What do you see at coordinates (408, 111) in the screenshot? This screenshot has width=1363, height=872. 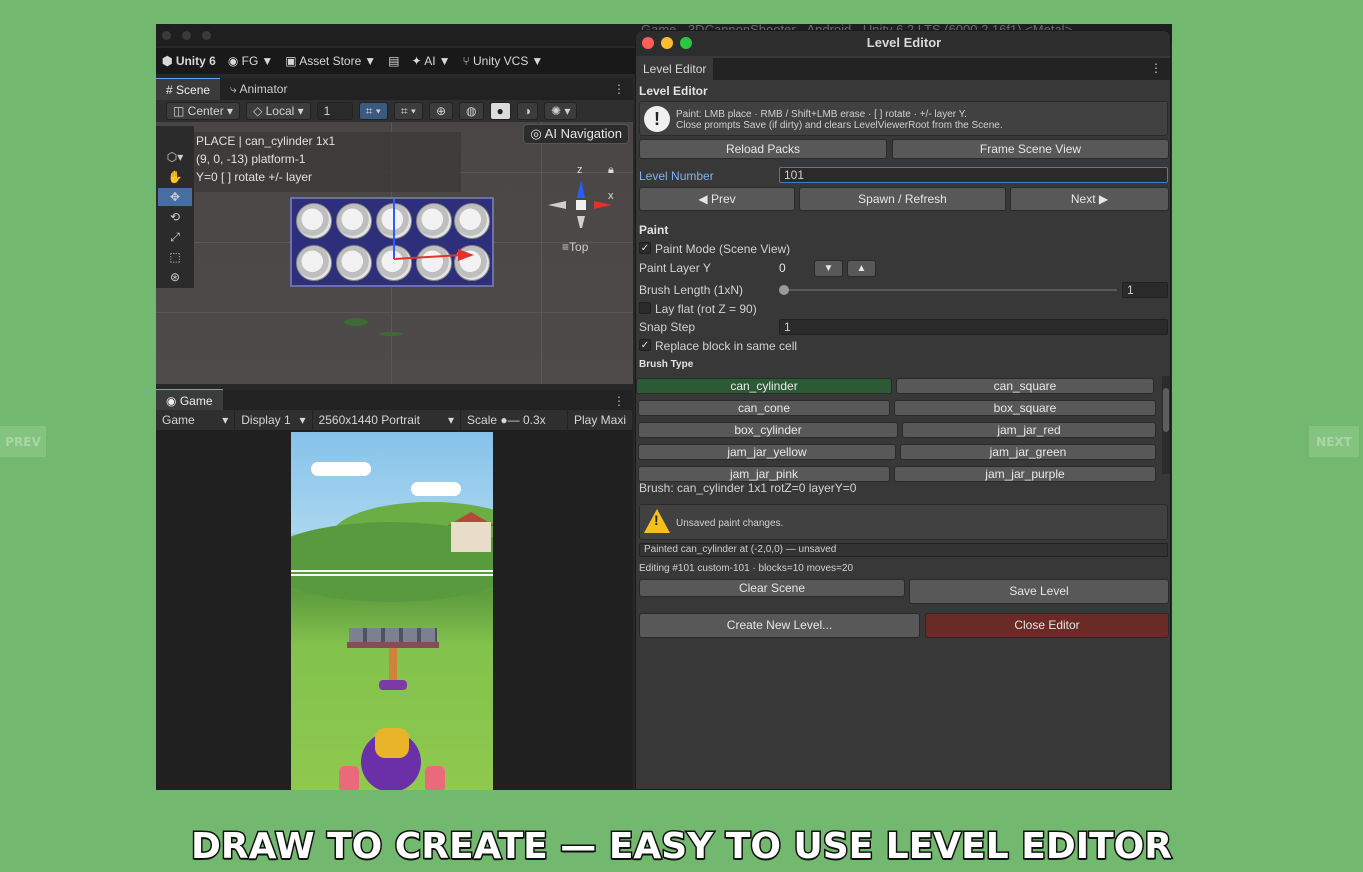 I see `increment-snap-button: ⌗ ▾` at bounding box center [408, 111].